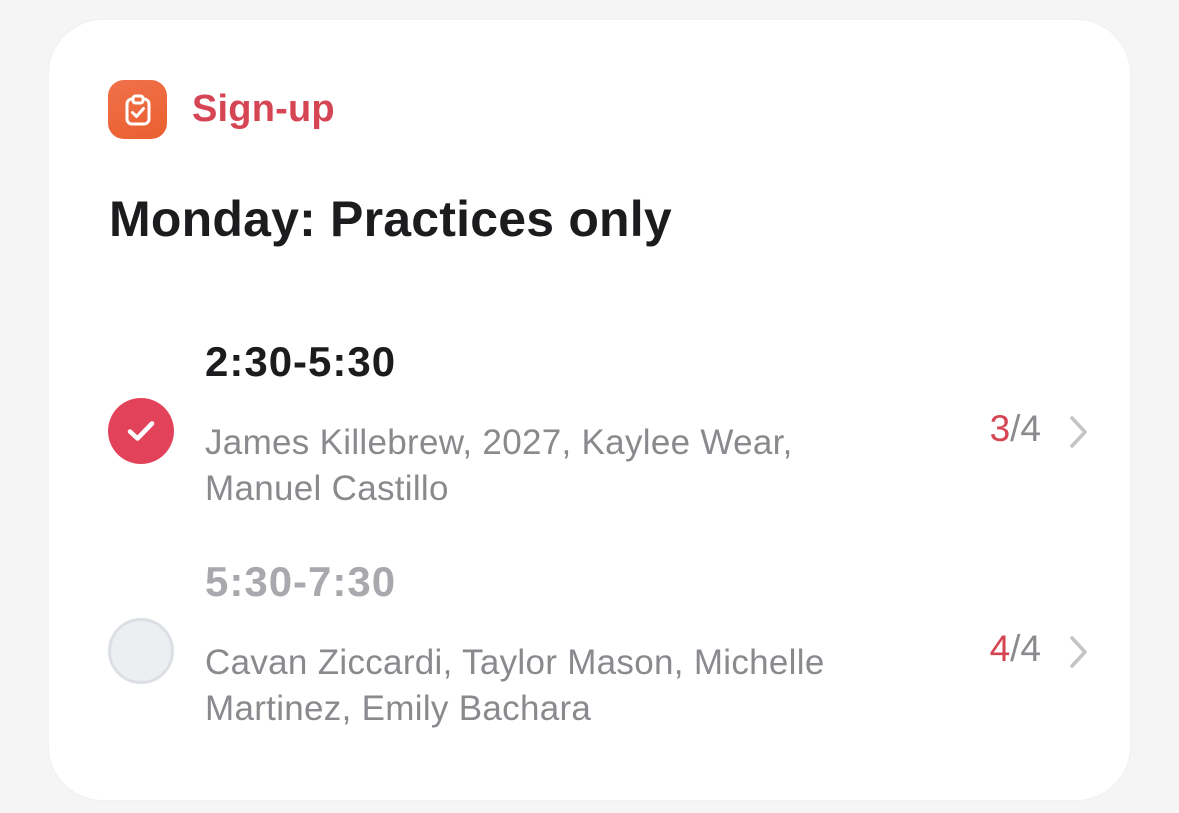 The image size is (1179, 813). Describe the element at coordinates (137, 109) in the screenshot. I see `clipboard-check-icon` at that location.